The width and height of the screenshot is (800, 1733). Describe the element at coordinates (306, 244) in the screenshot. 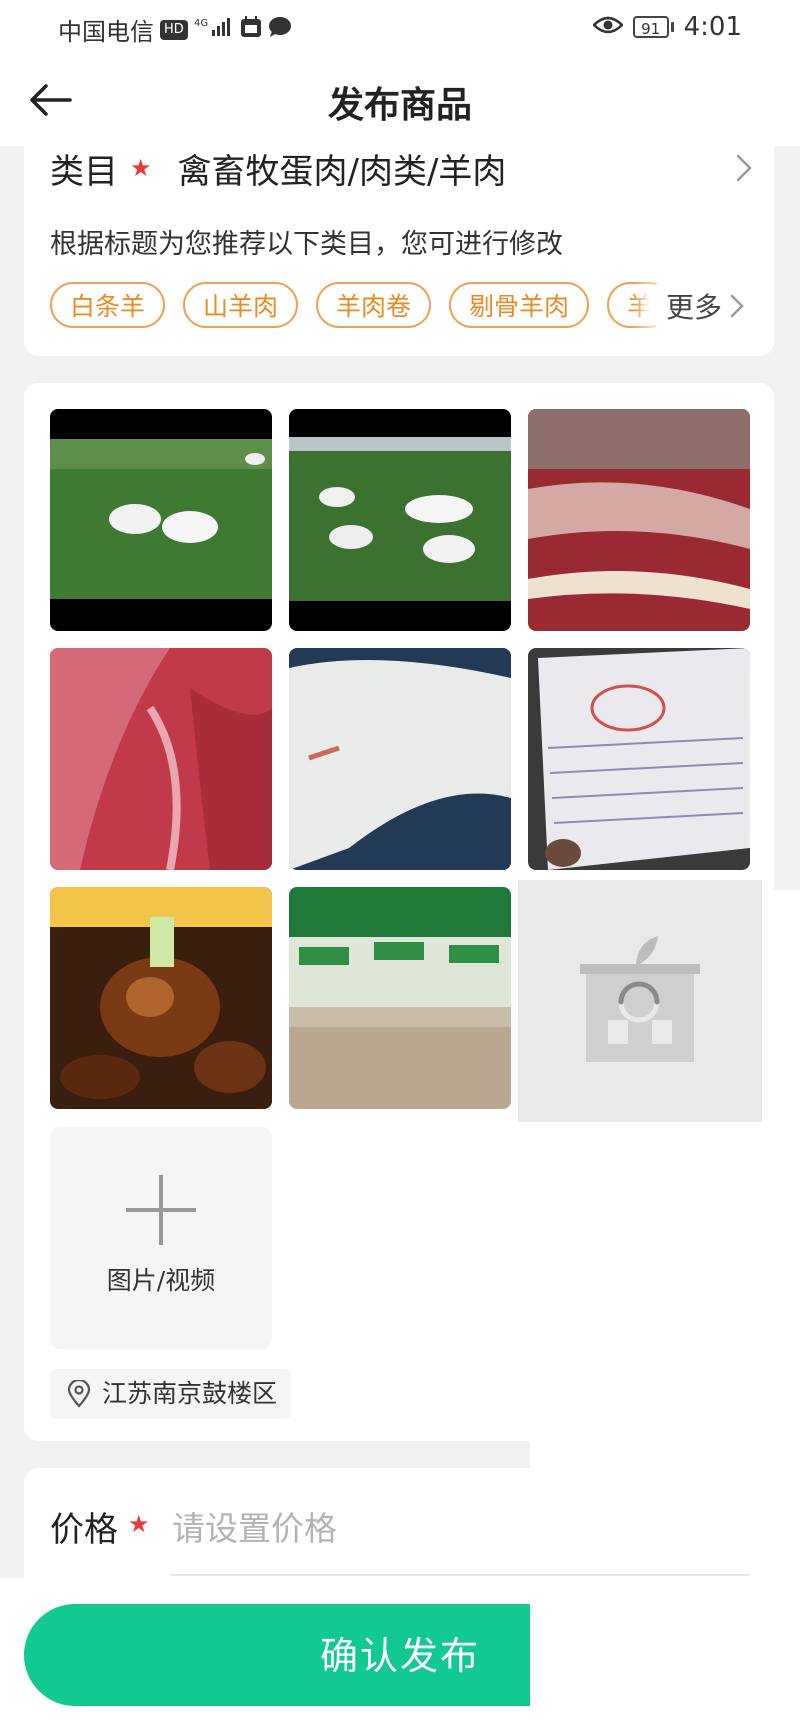

I see `category-hint: 根据标题为您推荐以下类目，您可进行修改` at that location.